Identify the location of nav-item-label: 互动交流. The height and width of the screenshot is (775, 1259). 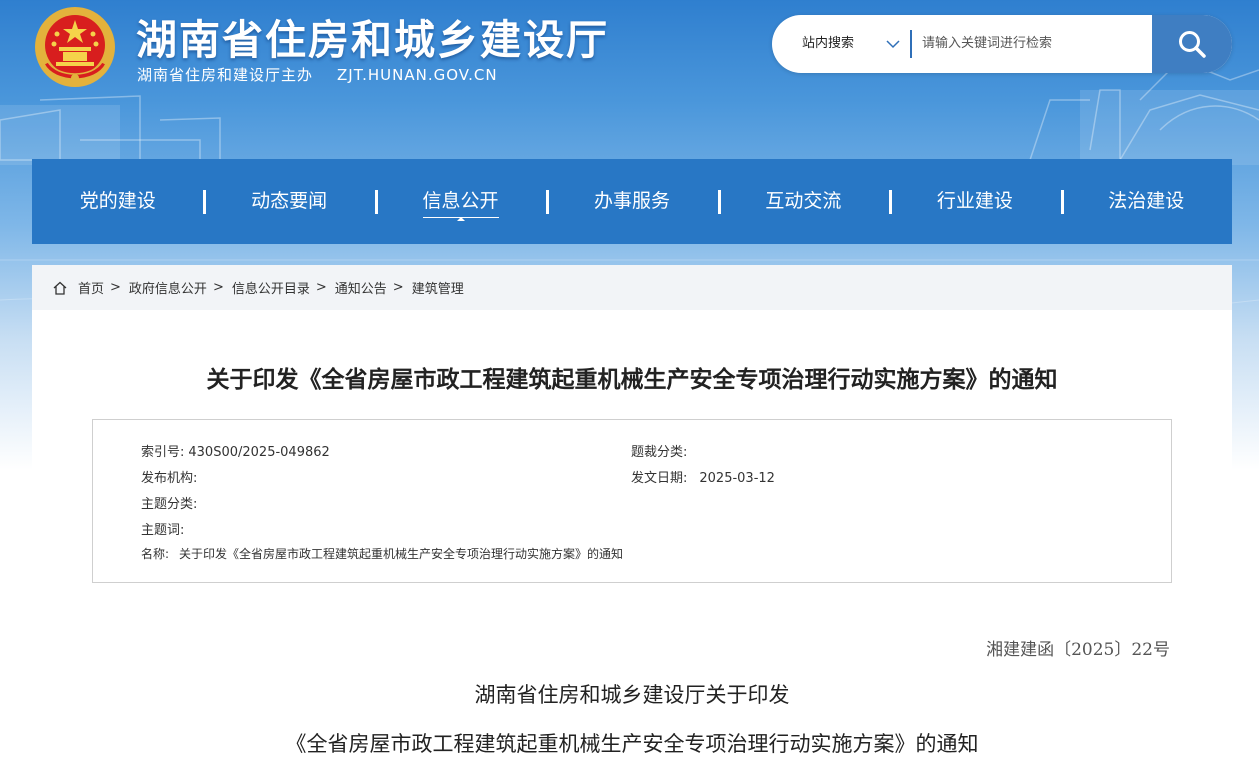
(803, 201).